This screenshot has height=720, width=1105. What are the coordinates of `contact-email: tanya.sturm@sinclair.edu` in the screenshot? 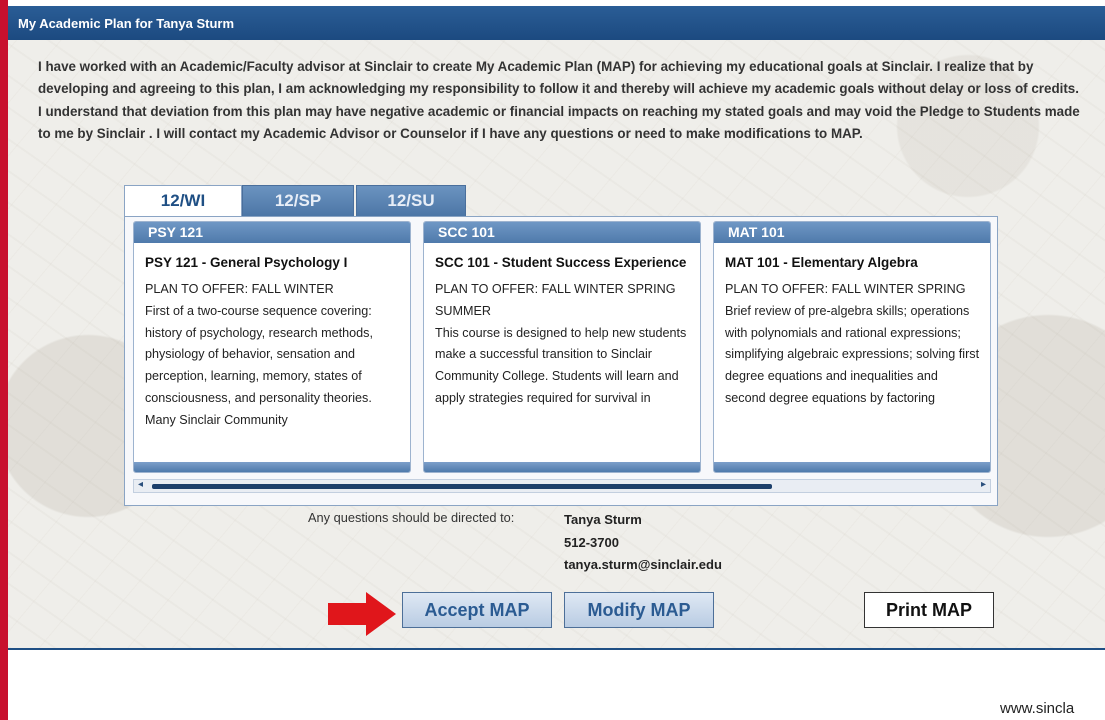 It's located at (643, 564).